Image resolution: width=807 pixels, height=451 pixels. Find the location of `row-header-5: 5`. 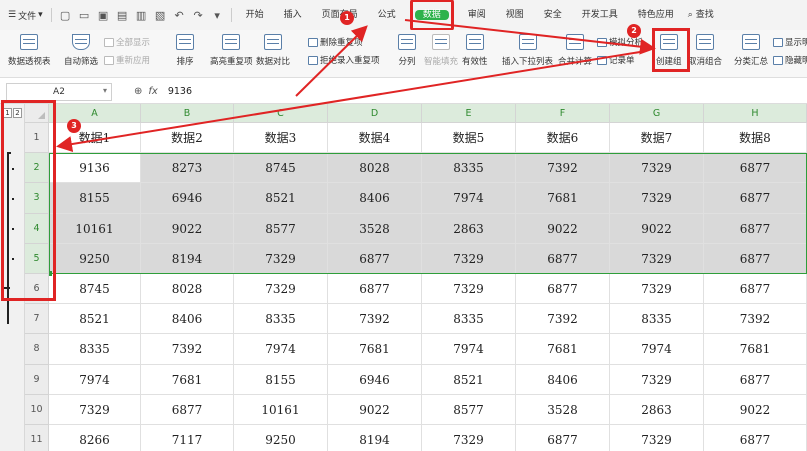

row-header-5: 5 is located at coordinates (37, 258).